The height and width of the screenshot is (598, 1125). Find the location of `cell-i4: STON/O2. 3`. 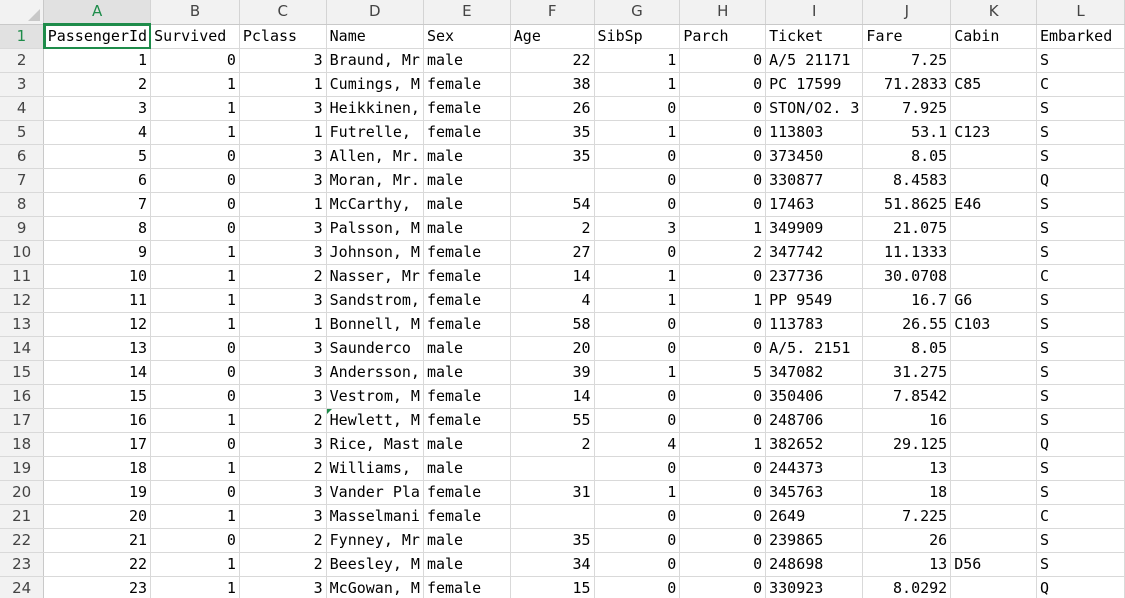

cell-i4: STON/O2. 3 is located at coordinates (814, 108).